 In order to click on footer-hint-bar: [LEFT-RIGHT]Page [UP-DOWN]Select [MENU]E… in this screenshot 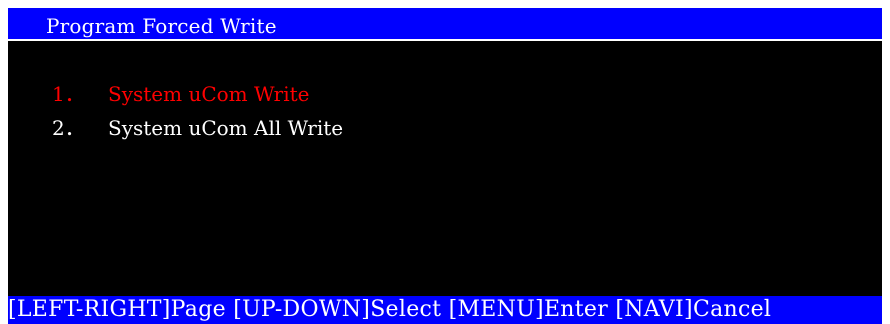, I will do `click(445, 310)`.